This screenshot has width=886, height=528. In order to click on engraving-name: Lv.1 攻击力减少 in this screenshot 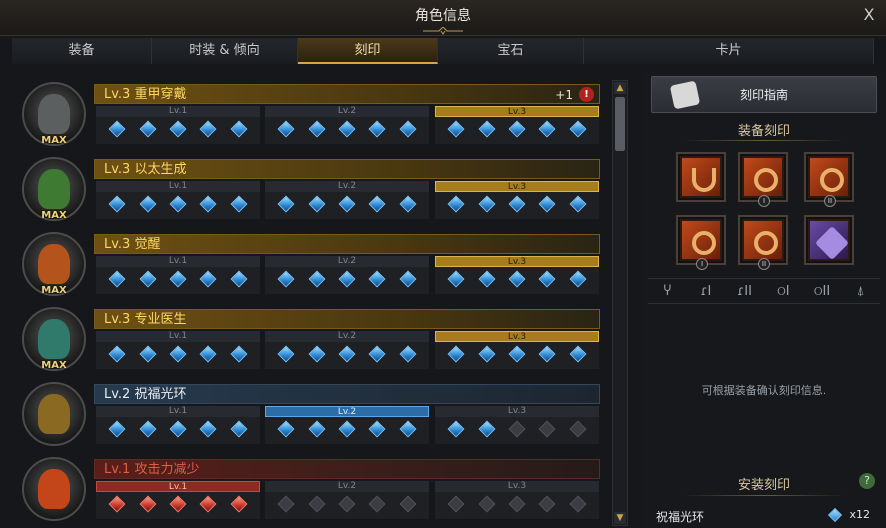, I will do `click(152, 469)`.